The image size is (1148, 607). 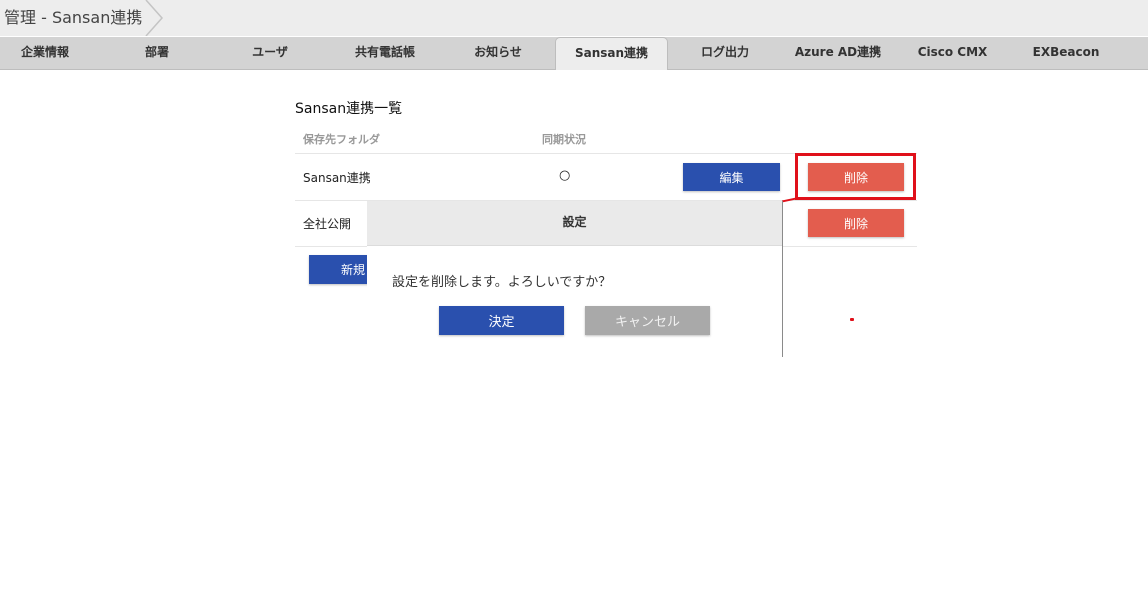 What do you see at coordinates (855, 176) in the screenshot?
I see `highlight-box` at bounding box center [855, 176].